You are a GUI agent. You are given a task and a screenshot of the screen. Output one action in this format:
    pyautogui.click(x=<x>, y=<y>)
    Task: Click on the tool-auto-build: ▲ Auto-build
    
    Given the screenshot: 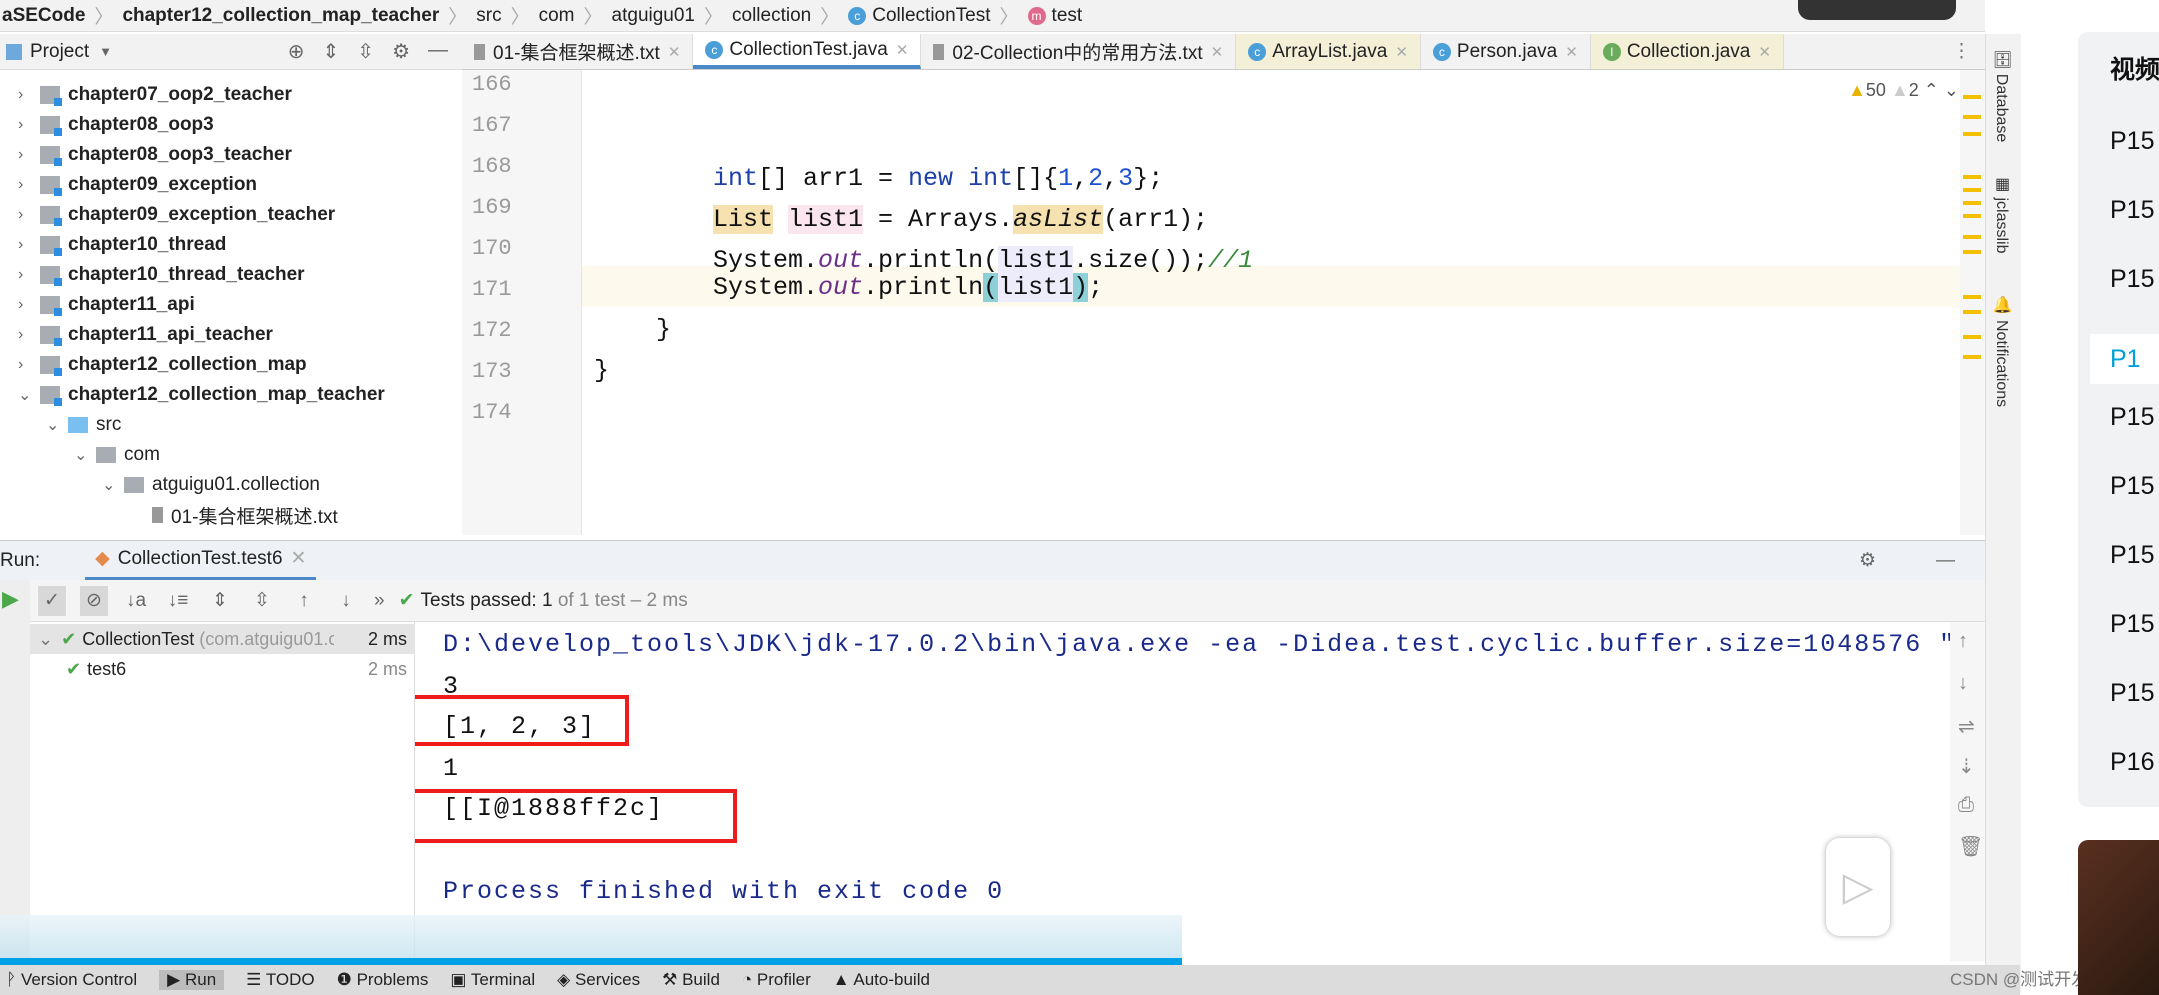 What is the action you would take?
    pyautogui.click(x=881, y=980)
    